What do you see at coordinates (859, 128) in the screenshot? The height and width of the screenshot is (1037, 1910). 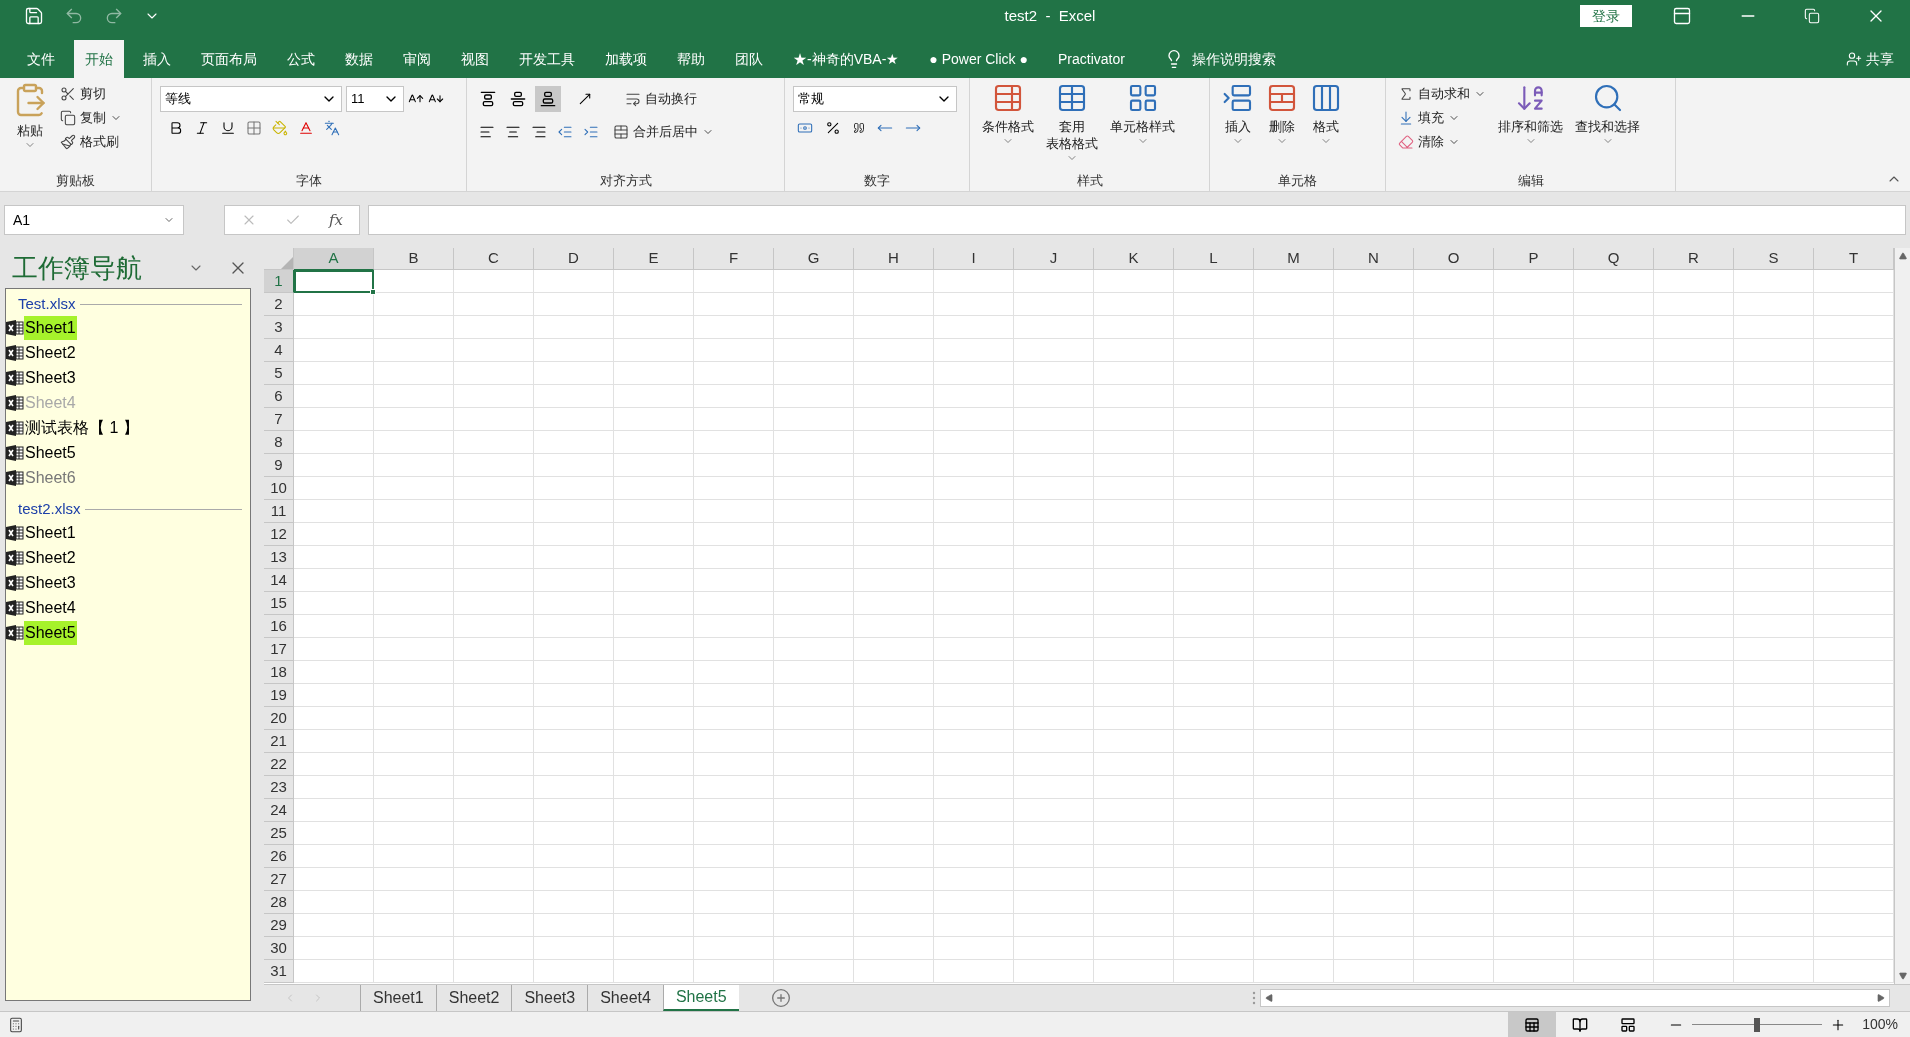 I see `comma-icon` at bounding box center [859, 128].